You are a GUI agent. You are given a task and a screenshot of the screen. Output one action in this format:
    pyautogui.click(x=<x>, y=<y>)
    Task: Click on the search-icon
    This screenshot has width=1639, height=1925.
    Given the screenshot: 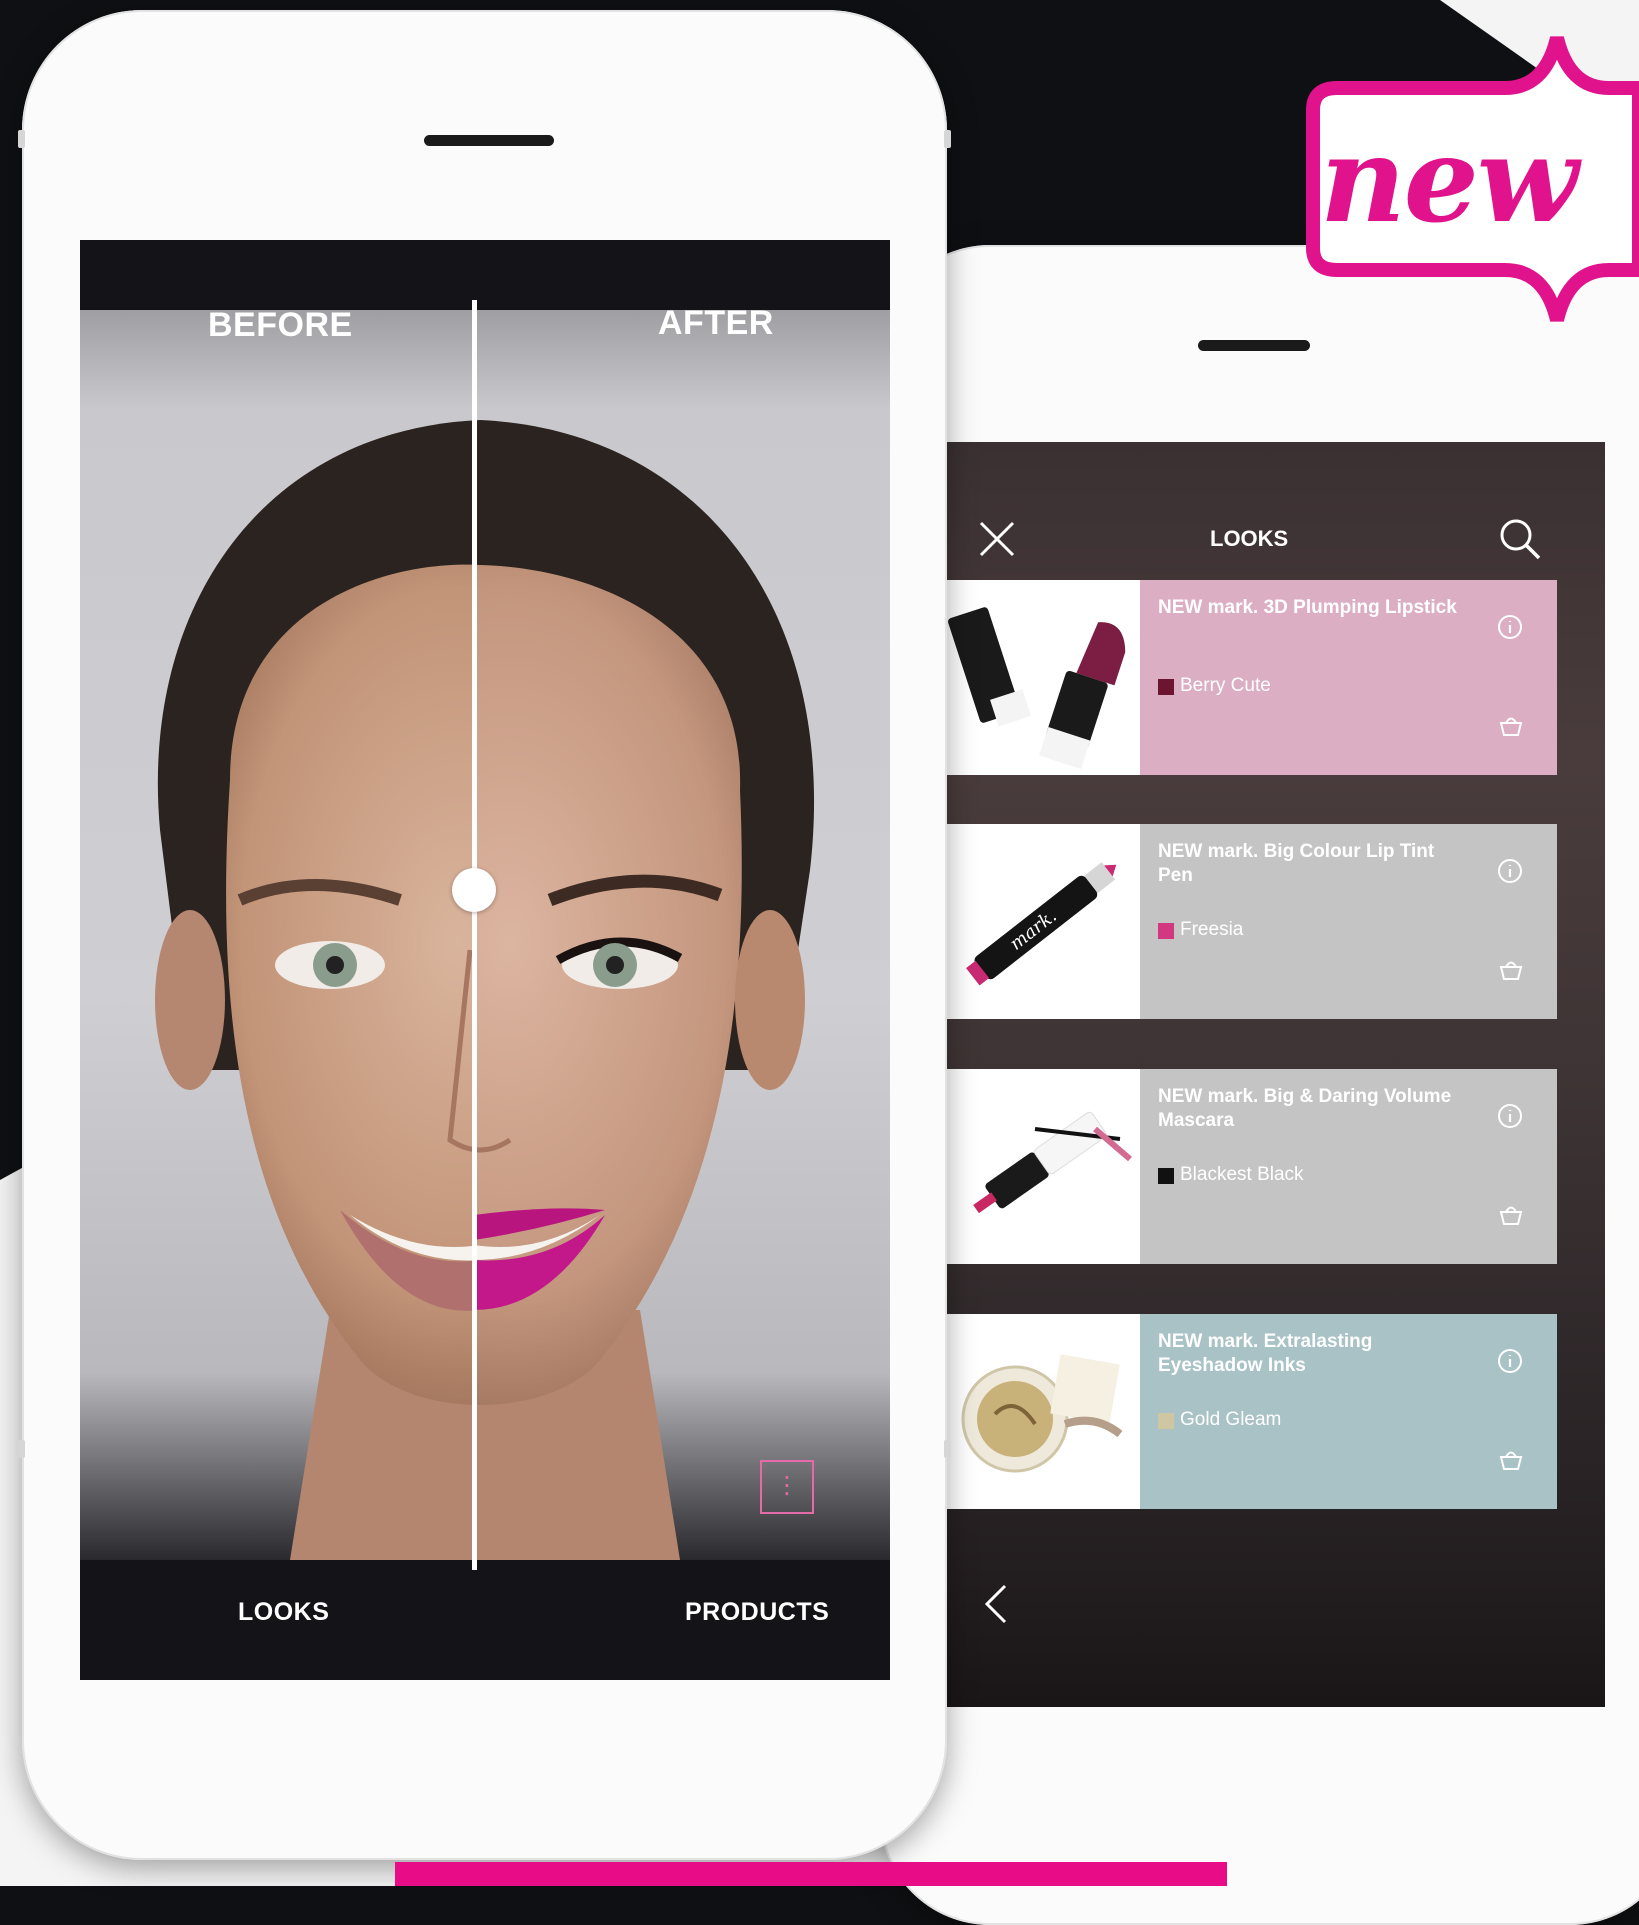 What is the action you would take?
    pyautogui.click(x=1520, y=539)
    